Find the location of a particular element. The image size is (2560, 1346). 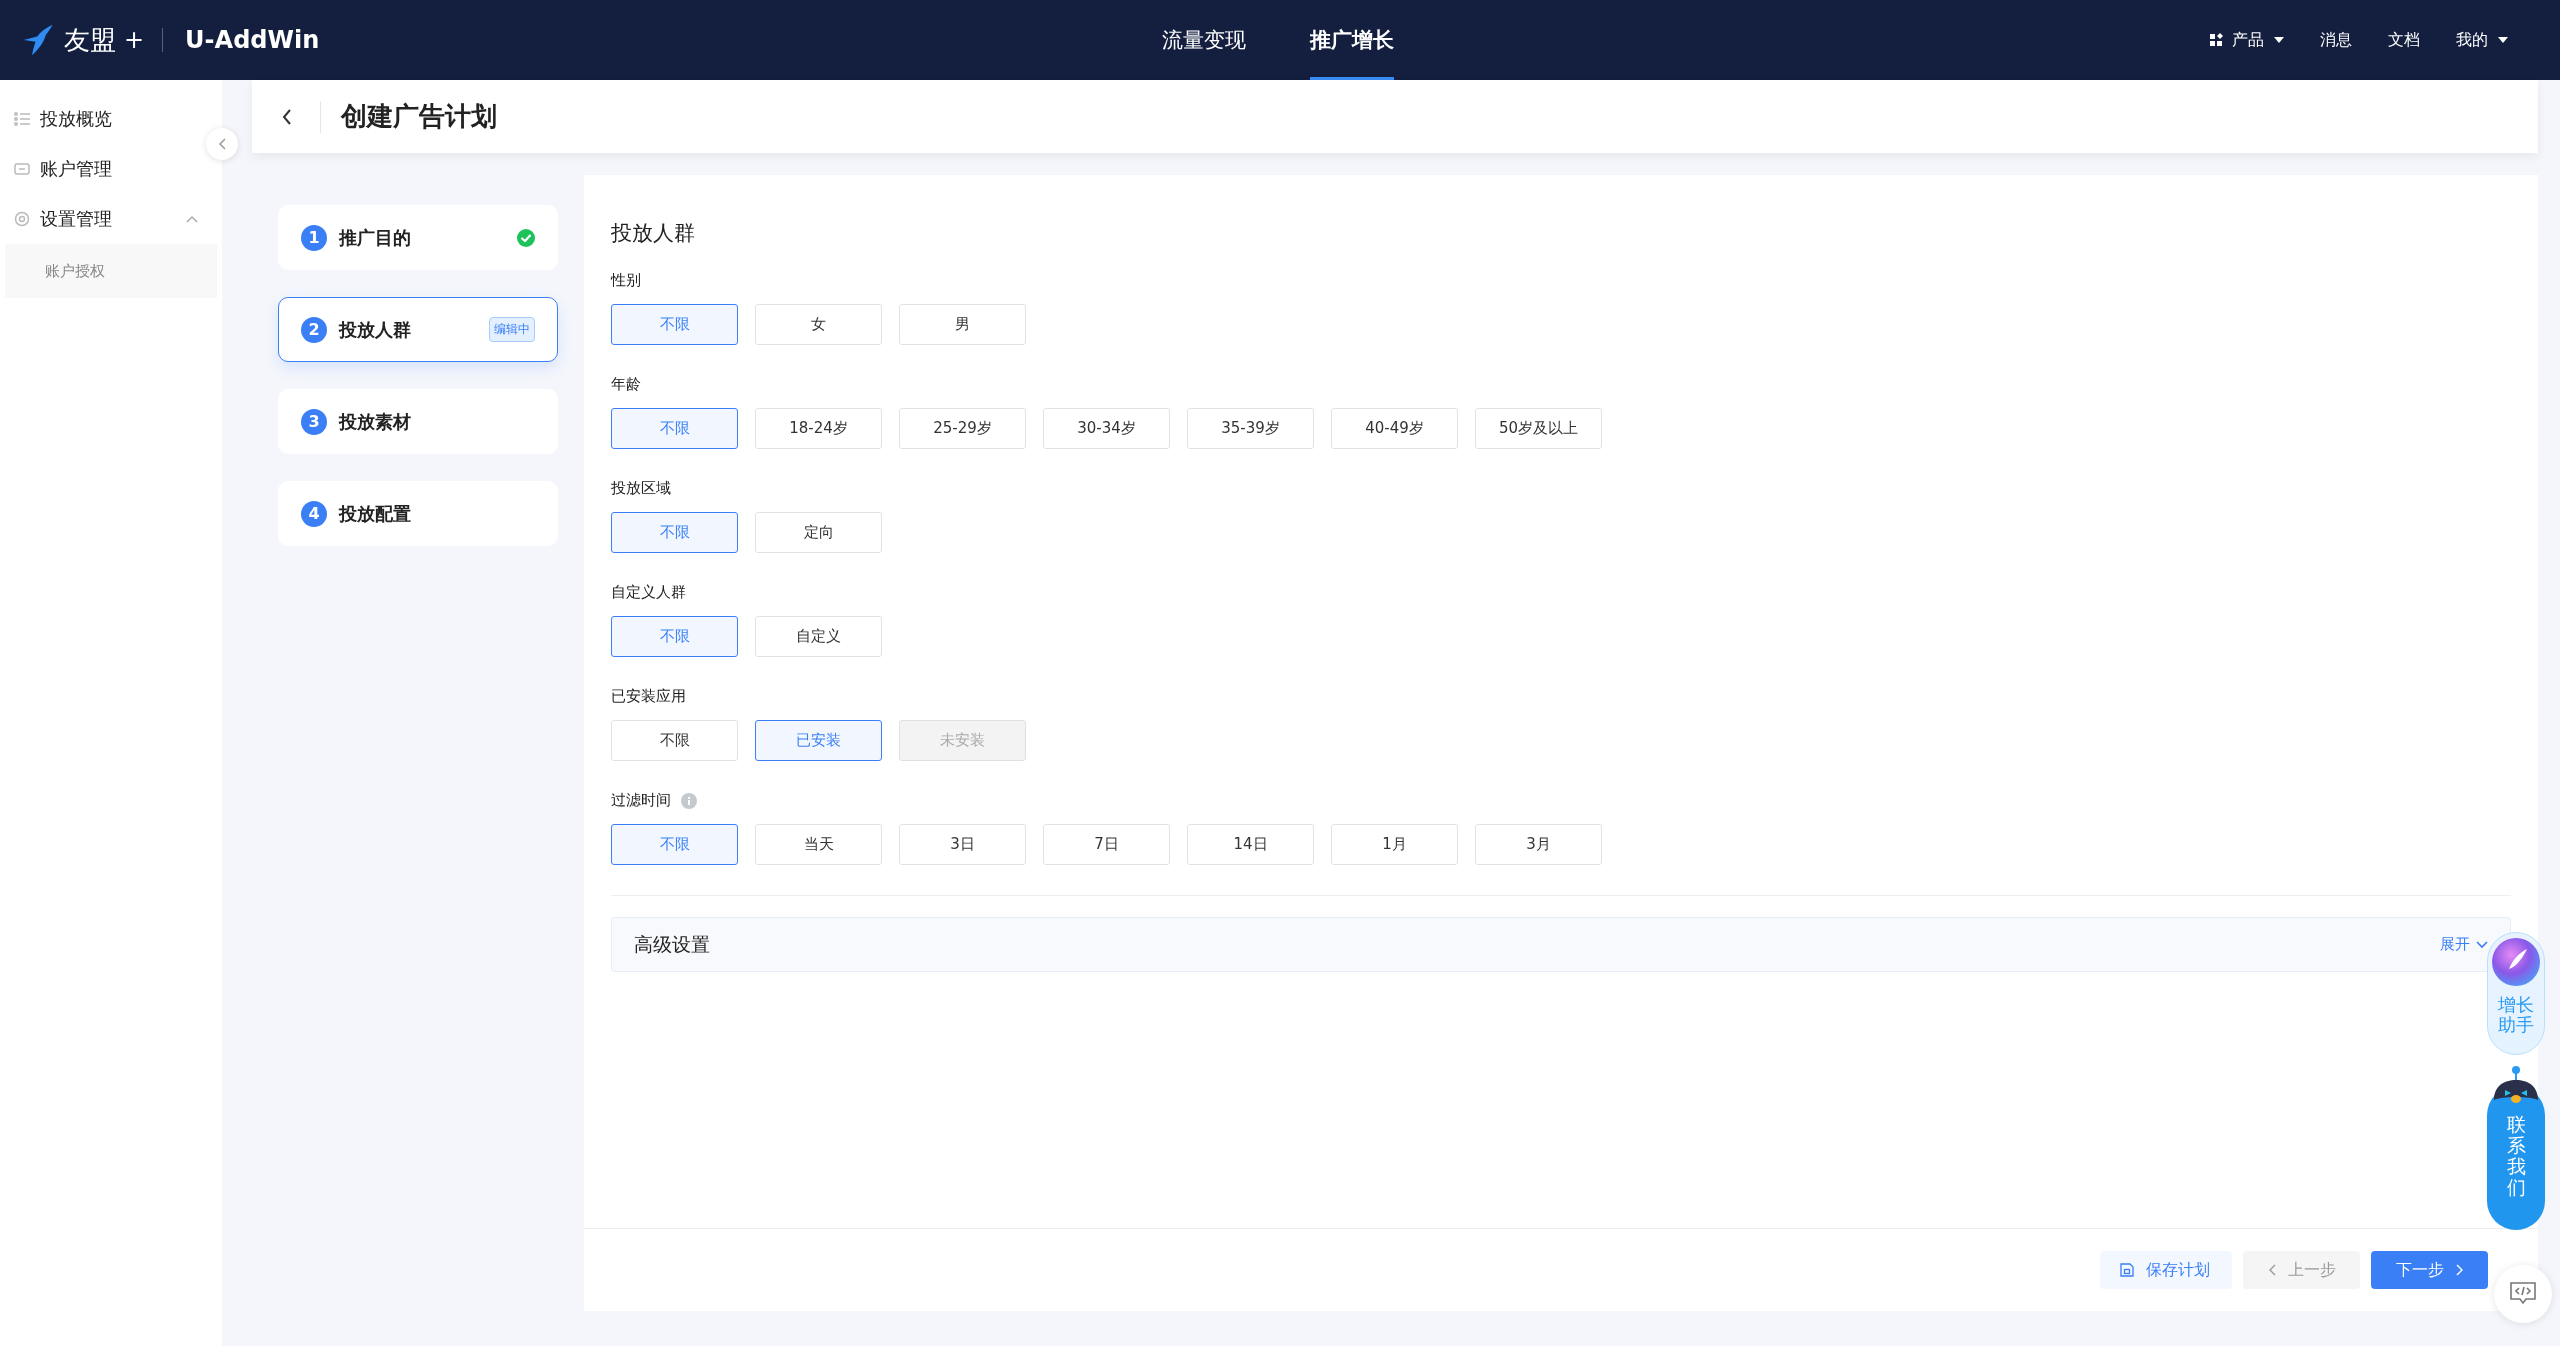

nav-link: 文档 is located at coordinates (2404, 40).